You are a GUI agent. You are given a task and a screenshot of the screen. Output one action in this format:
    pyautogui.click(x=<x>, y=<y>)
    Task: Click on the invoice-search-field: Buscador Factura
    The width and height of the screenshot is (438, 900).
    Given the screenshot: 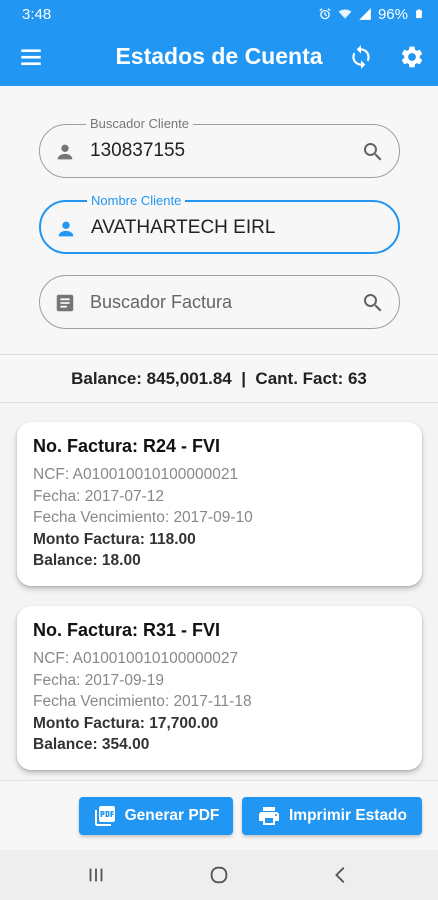 What is the action you would take?
    pyautogui.click(x=219, y=302)
    